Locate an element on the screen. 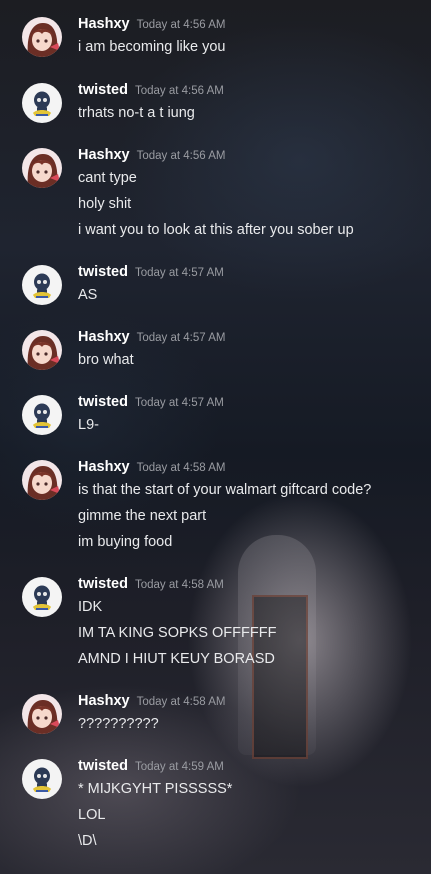 This screenshot has height=874, width=431. message-text: holy shit is located at coordinates (105, 204).